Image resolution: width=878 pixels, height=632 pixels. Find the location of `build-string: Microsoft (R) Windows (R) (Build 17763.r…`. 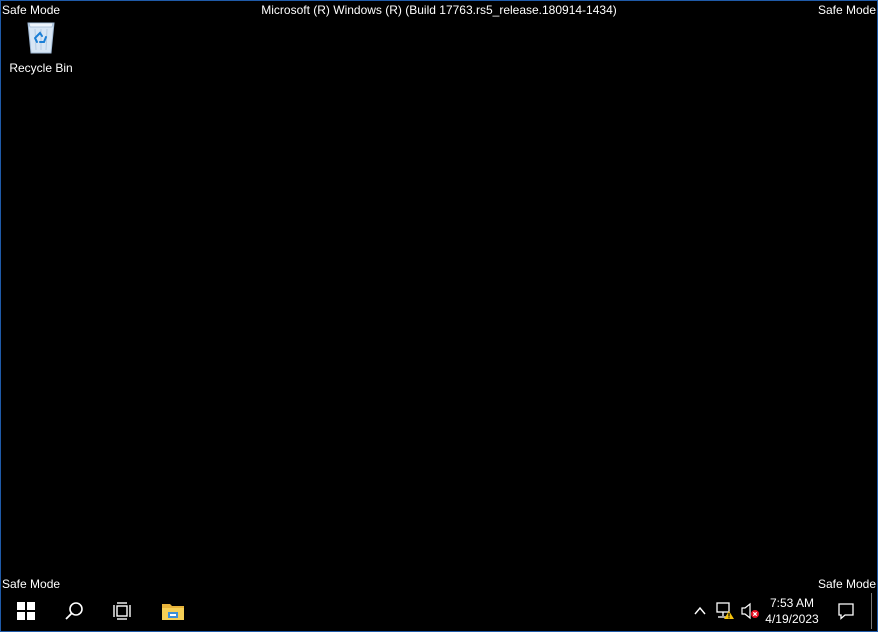

build-string: Microsoft (R) Windows (R) (Build 17763.r… is located at coordinates (439, 10).